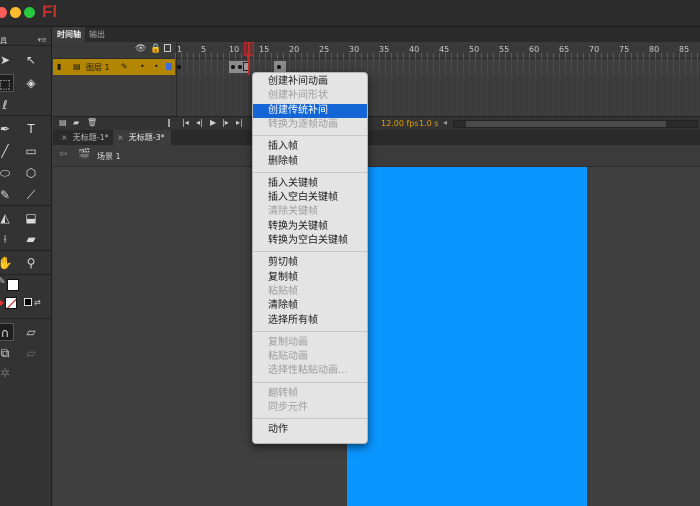  What do you see at coordinates (288, 407) in the screenshot?
I see `menu-item: 同步元件` at bounding box center [288, 407].